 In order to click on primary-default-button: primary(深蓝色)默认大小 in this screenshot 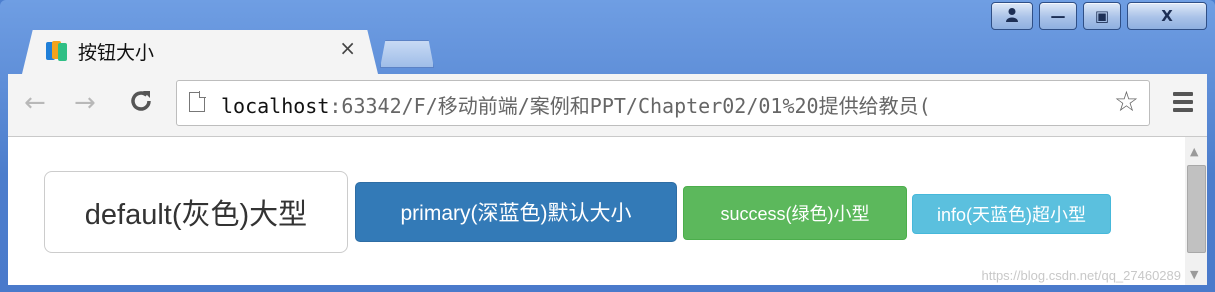, I will do `click(516, 212)`.